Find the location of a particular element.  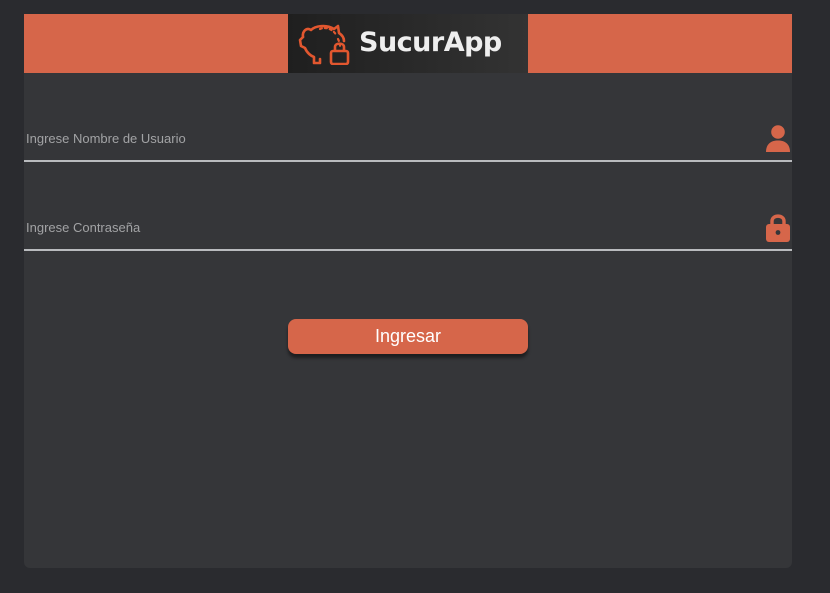

logo: SucurApp is located at coordinates (408, 43).